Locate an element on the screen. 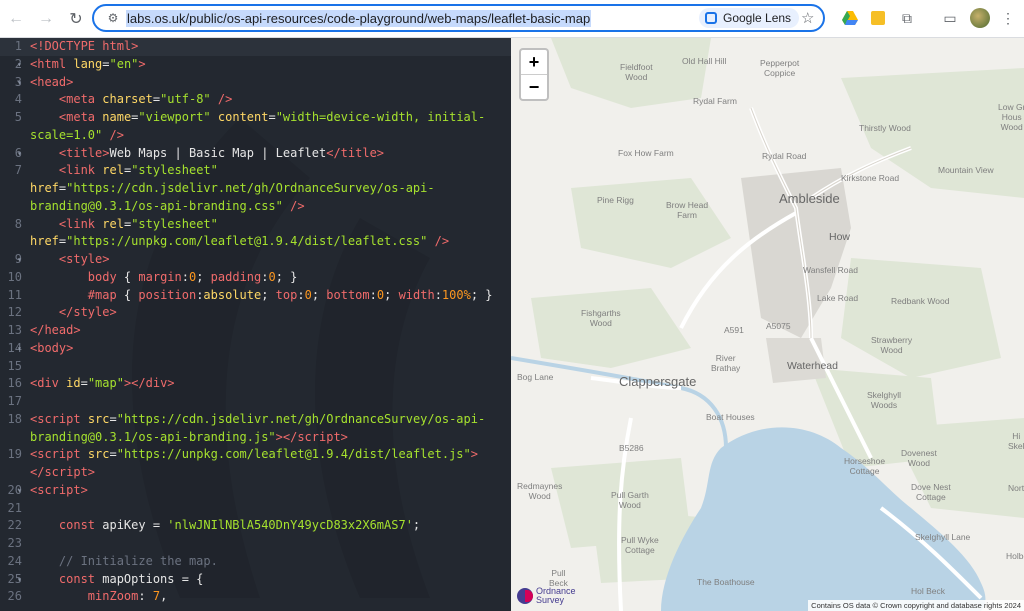 The image size is (1024, 611). line-number: 17 is located at coordinates (14, 401).